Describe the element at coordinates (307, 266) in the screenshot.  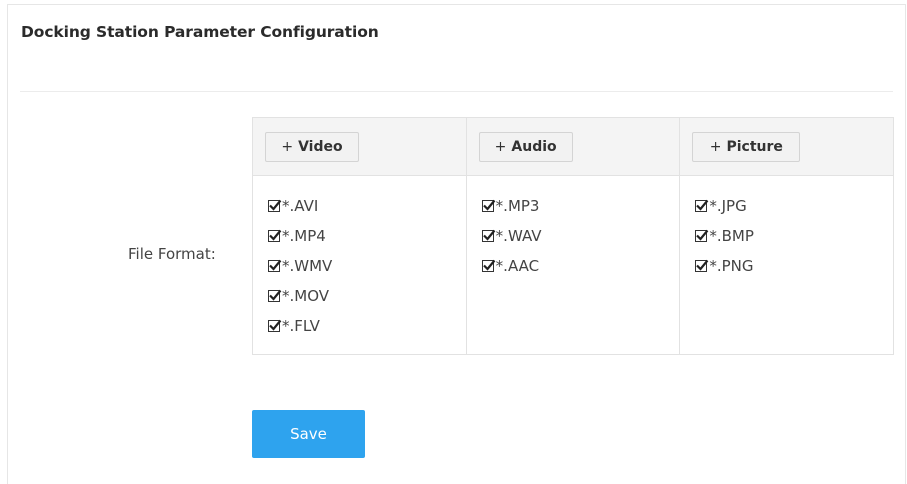
I see `option-label: *.WMV` at that location.